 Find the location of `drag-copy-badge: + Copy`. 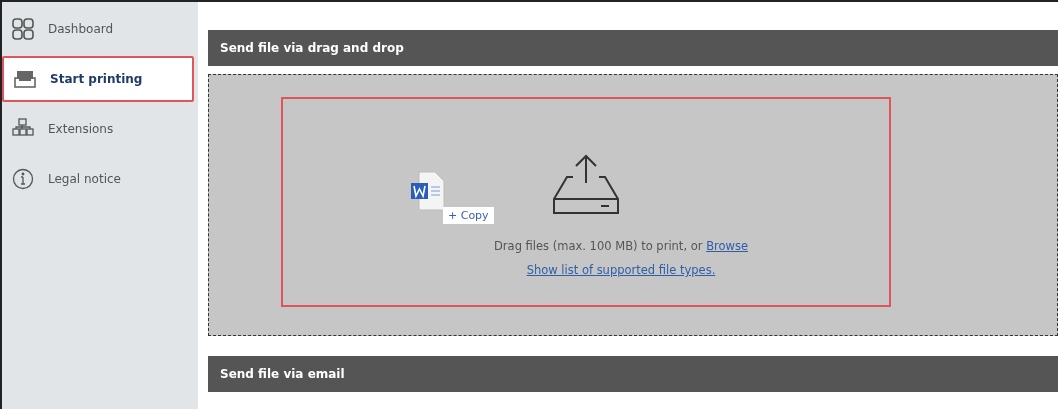

drag-copy-badge: + Copy is located at coordinates (468, 215).